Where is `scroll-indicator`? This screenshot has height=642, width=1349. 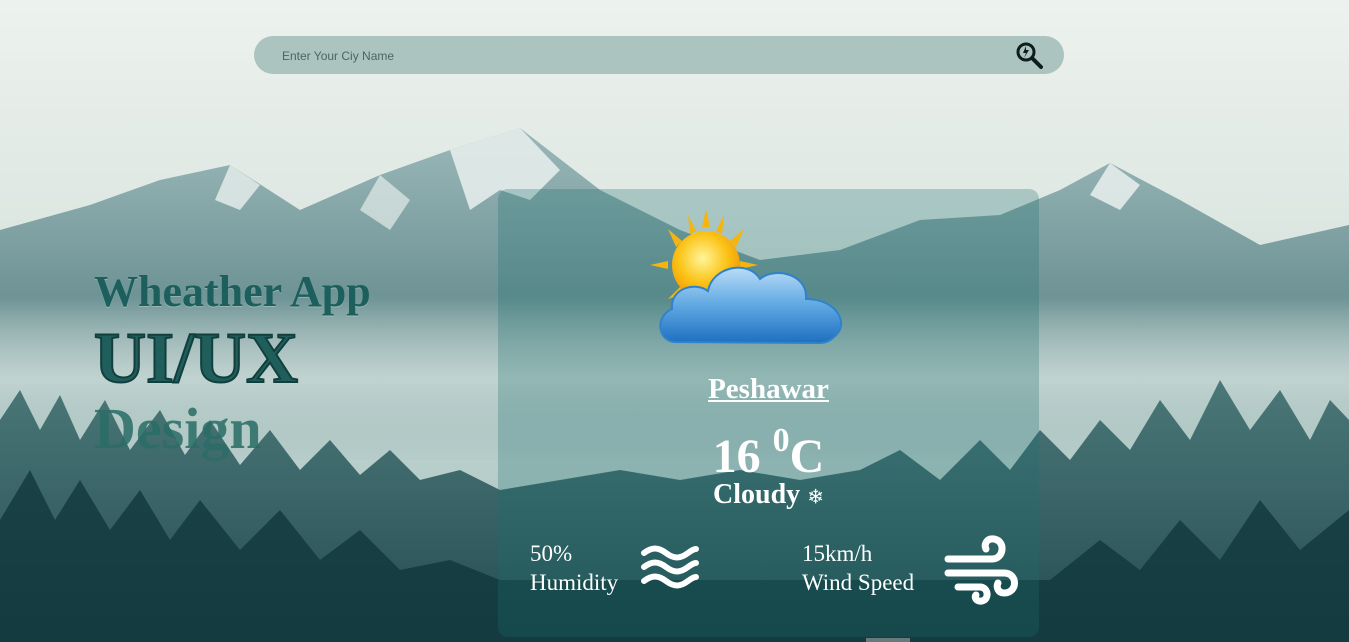 scroll-indicator is located at coordinates (888, 640).